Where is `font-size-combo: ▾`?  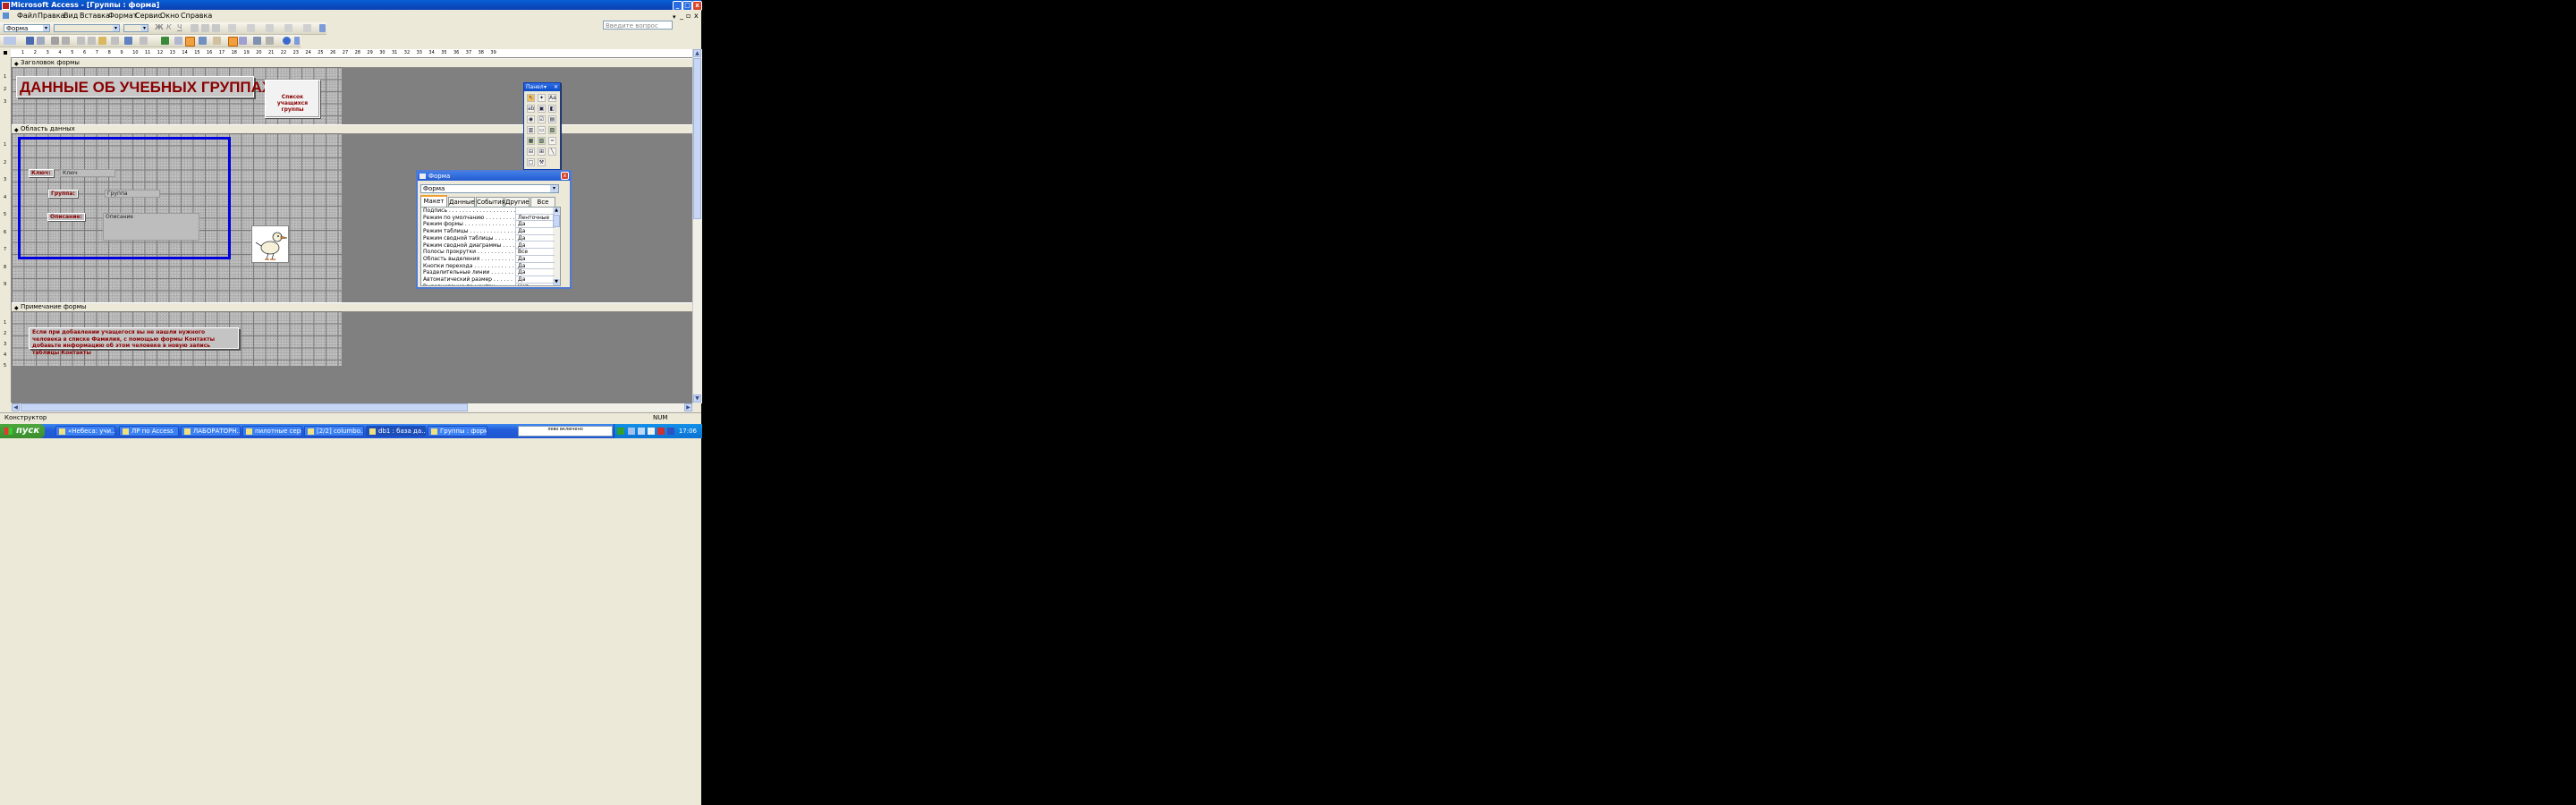 font-size-combo: ▾ is located at coordinates (135, 28).